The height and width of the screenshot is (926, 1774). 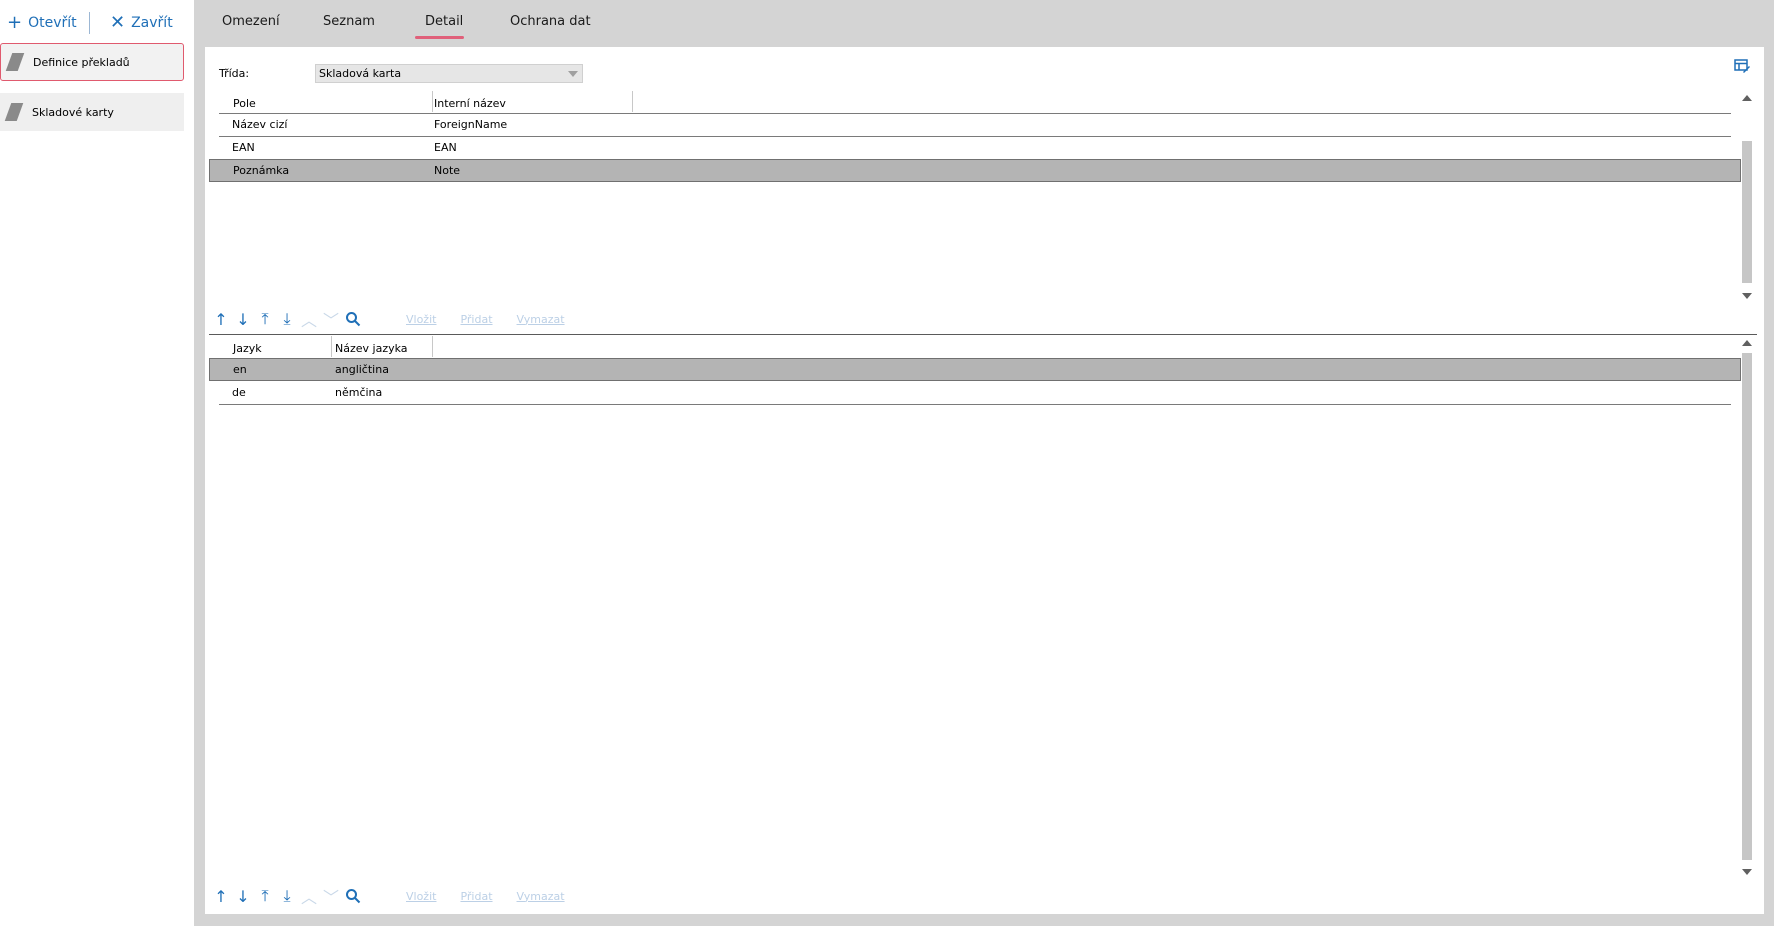 What do you see at coordinates (261, 170) in the screenshot?
I see `cell-pole: Poznámka` at bounding box center [261, 170].